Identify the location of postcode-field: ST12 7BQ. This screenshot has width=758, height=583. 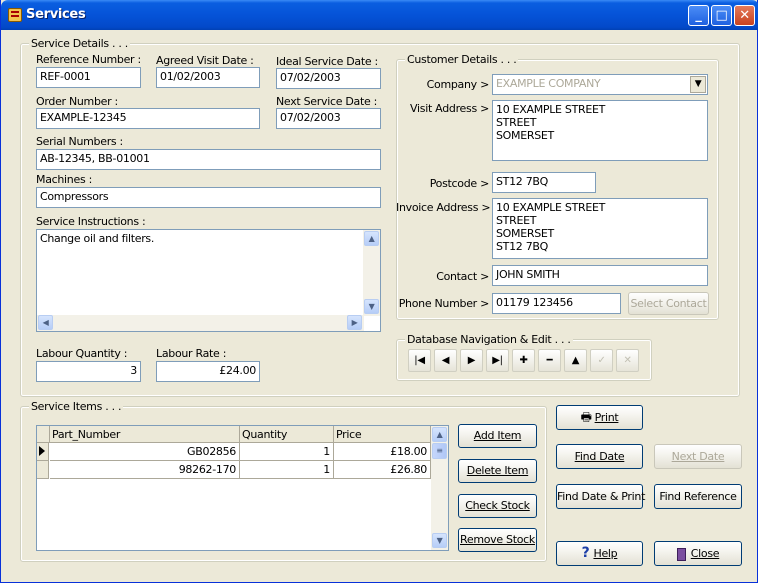
(544, 182).